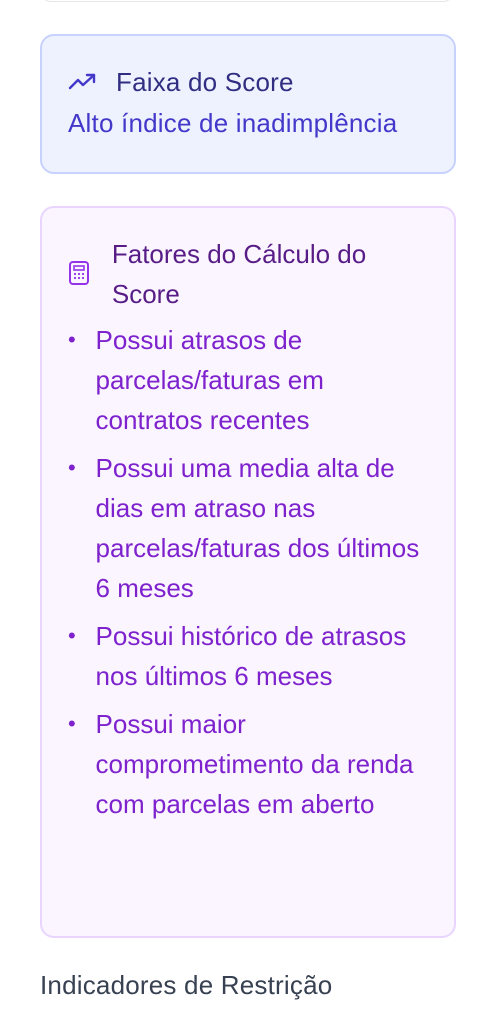 The height and width of the screenshot is (1030, 490). Describe the element at coordinates (205, 81) in the screenshot. I see `score-range-title: Faixa do Score` at that location.